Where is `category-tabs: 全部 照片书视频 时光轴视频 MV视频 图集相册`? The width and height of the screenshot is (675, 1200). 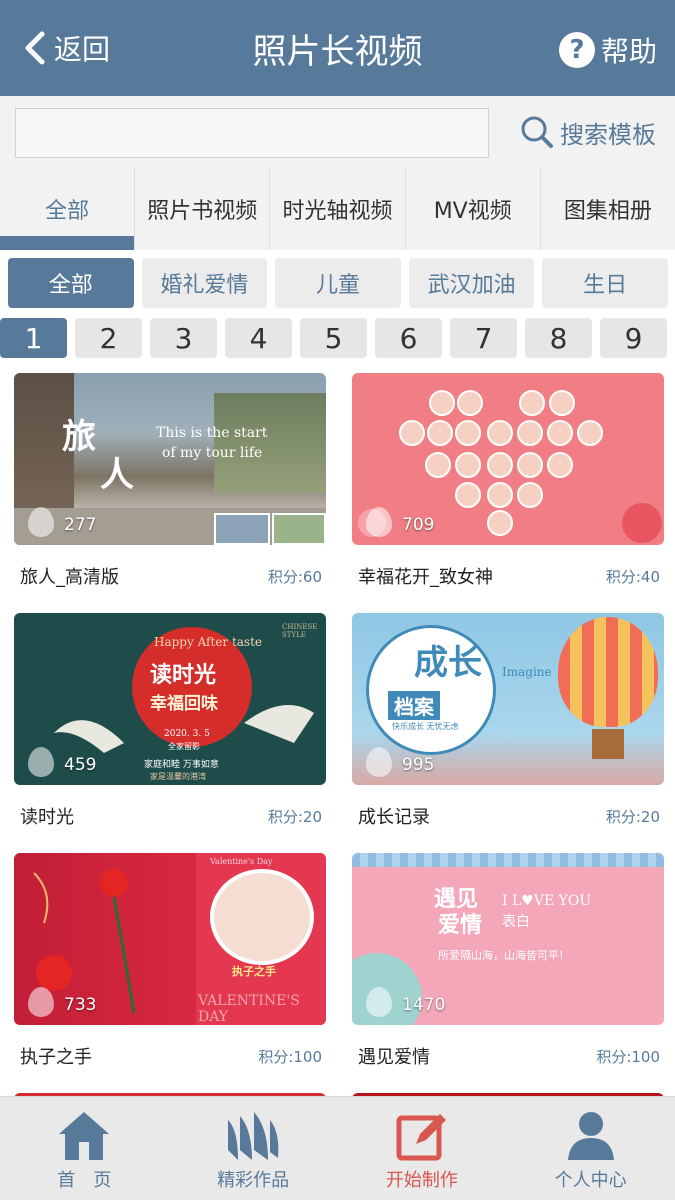
category-tabs: 全部 照片书视频 时光轴视频 MV视频 图集相册 is located at coordinates (337, 209).